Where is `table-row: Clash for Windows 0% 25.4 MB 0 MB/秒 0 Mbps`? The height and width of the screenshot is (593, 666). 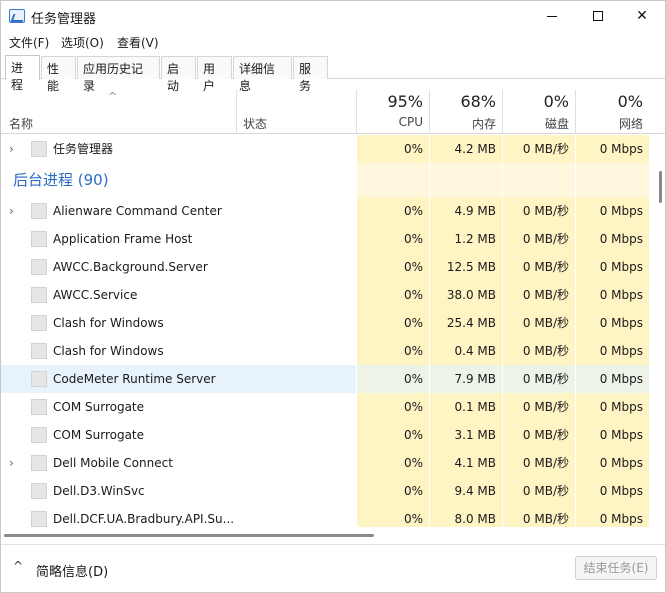 table-row: Clash for Windows 0% 25.4 MB 0 MB/秒 0 Mbps is located at coordinates (328, 323).